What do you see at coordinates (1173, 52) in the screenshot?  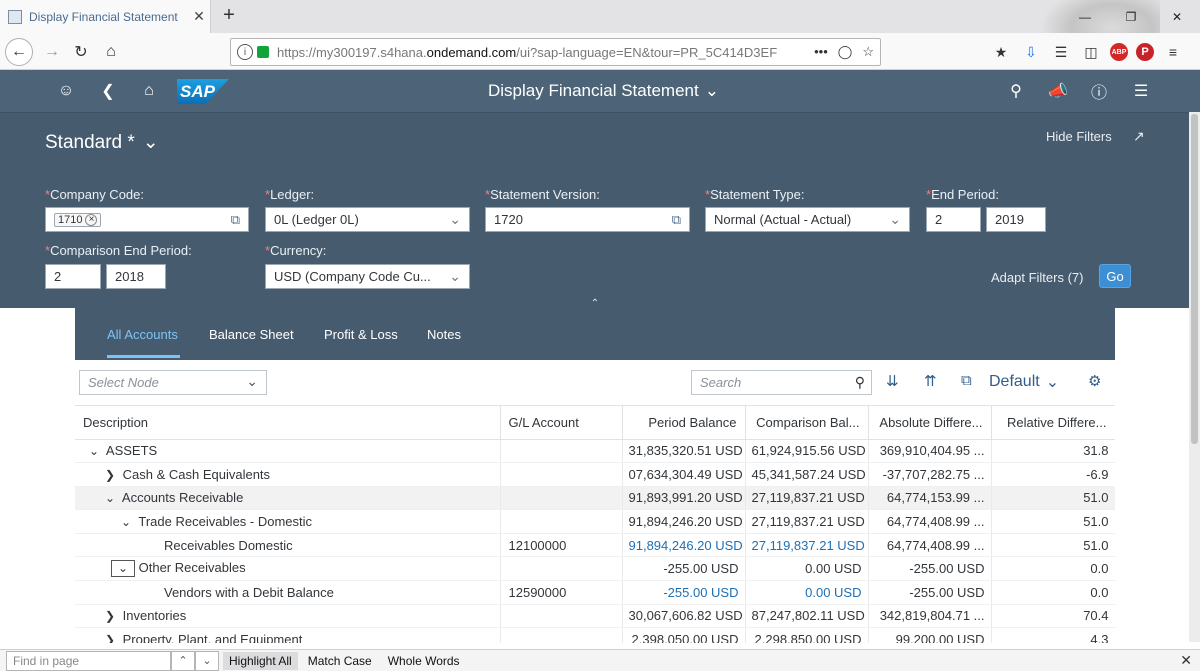 I see `menu-icon: ≡` at bounding box center [1173, 52].